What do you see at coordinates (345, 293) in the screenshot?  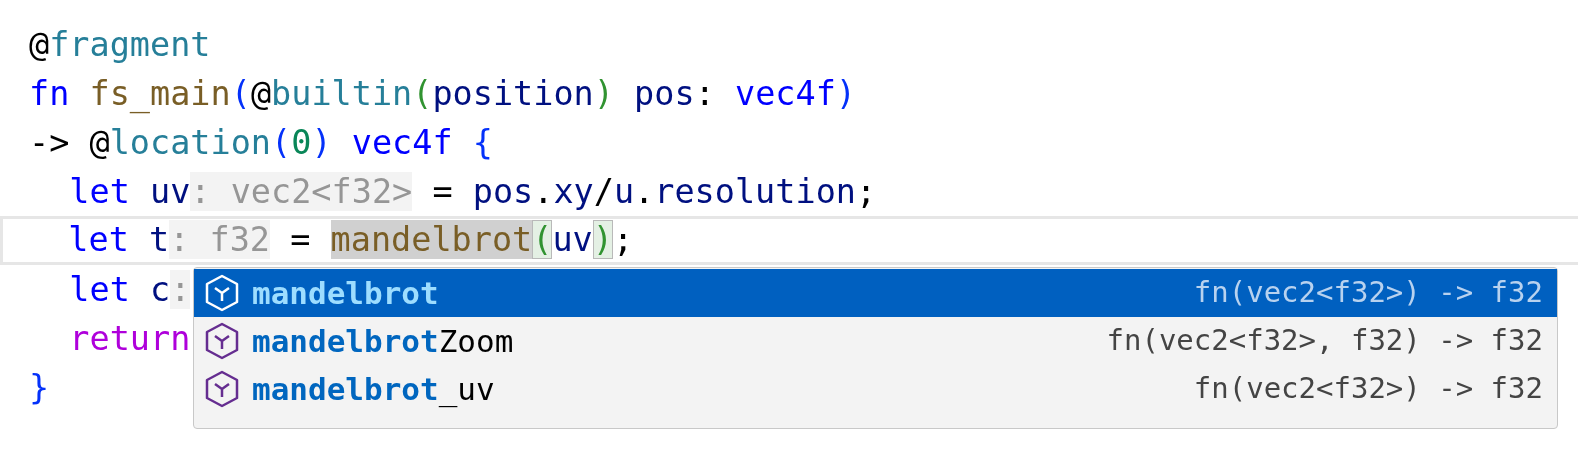 I see `suggestion-label: mandelbrot` at bounding box center [345, 293].